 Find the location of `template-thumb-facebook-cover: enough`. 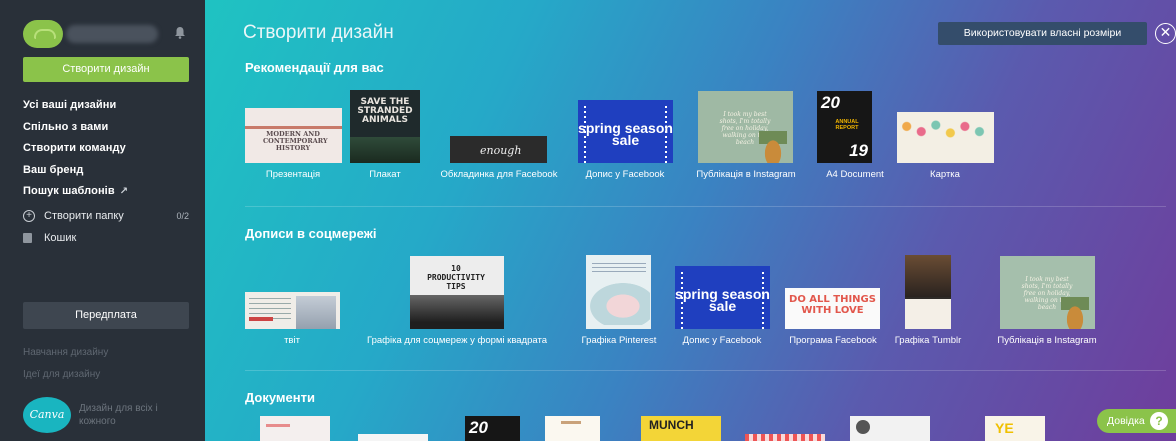

template-thumb-facebook-cover: enough is located at coordinates (498, 149).